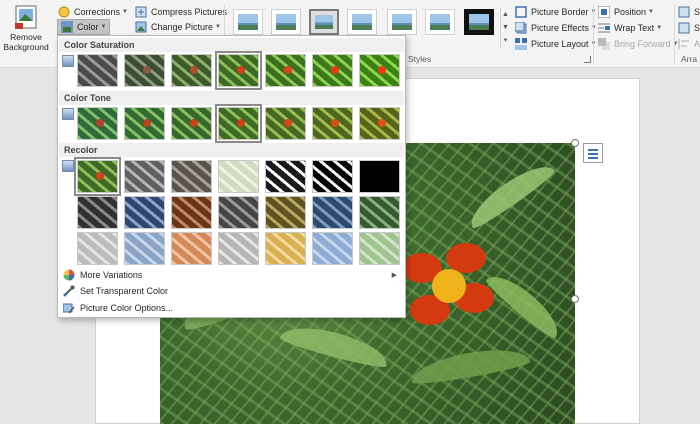 The height and width of the screenshot is (424, 700). Describe the element at coordinates (521, 44) in the screenshot. I see `picture-layout-icon` at that location.